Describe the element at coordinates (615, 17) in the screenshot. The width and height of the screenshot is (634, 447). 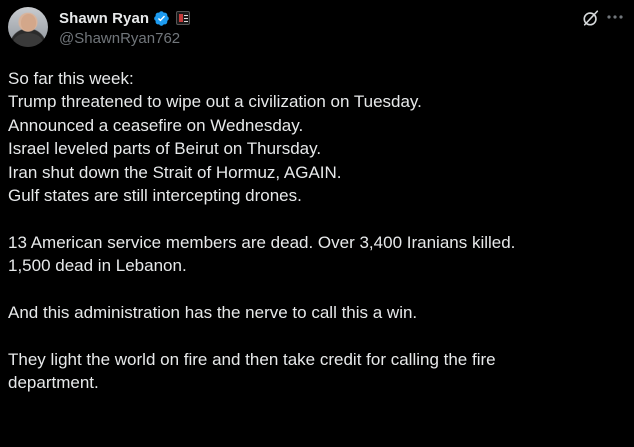
I see `more-icon` at that location.